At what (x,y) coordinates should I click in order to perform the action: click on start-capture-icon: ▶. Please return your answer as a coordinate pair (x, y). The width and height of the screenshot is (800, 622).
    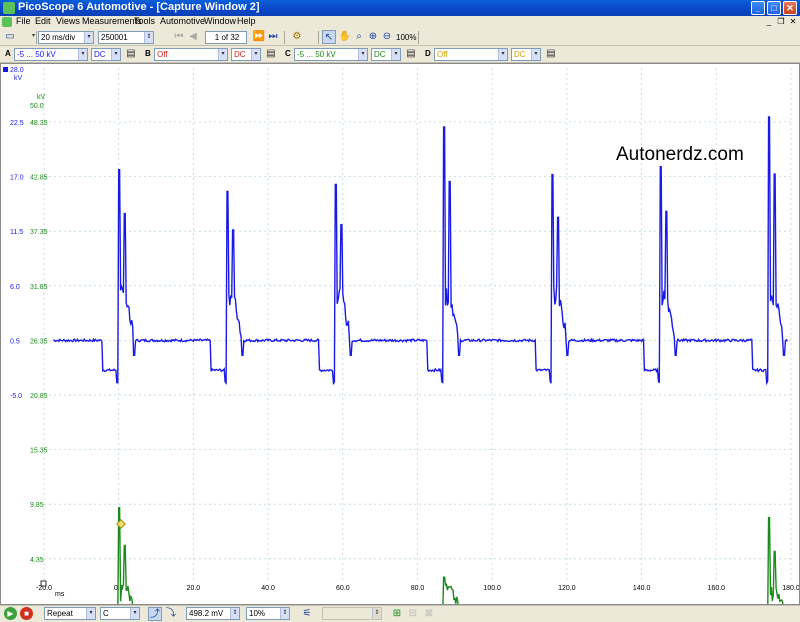
    Looking at the image, I should click on (10, 613).